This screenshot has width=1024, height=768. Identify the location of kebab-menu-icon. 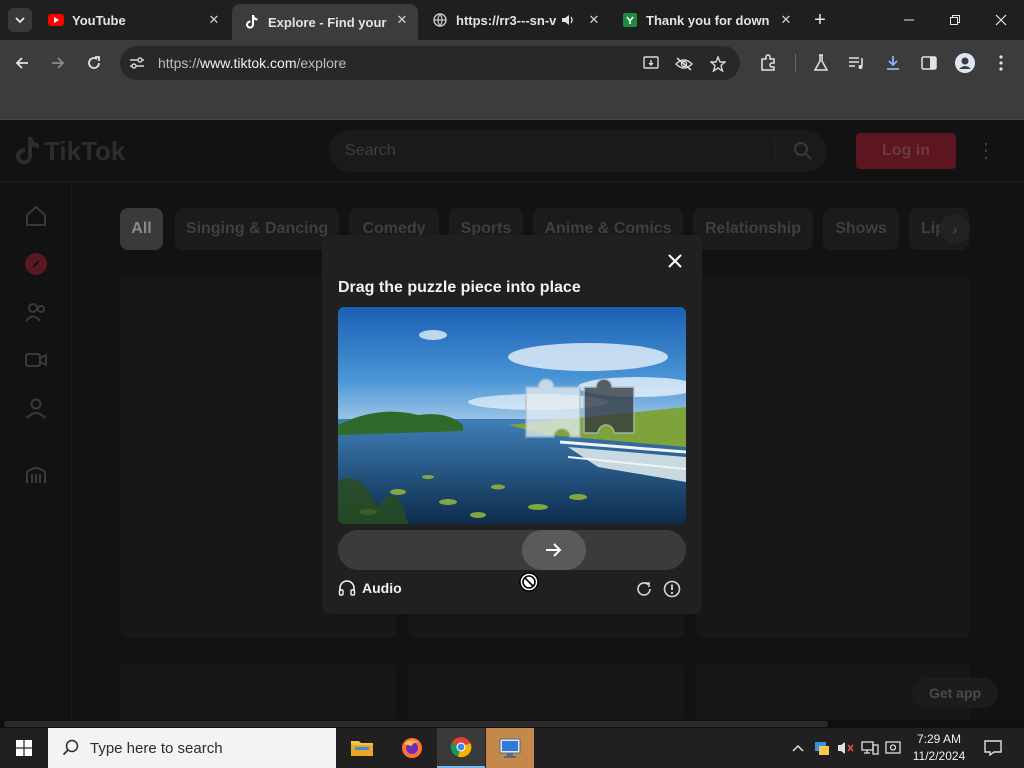
(1001, 63).